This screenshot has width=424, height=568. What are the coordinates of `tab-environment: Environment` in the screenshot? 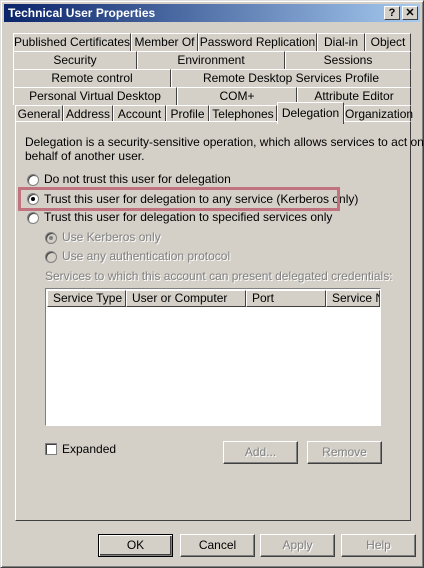 It's located at (211, 60).